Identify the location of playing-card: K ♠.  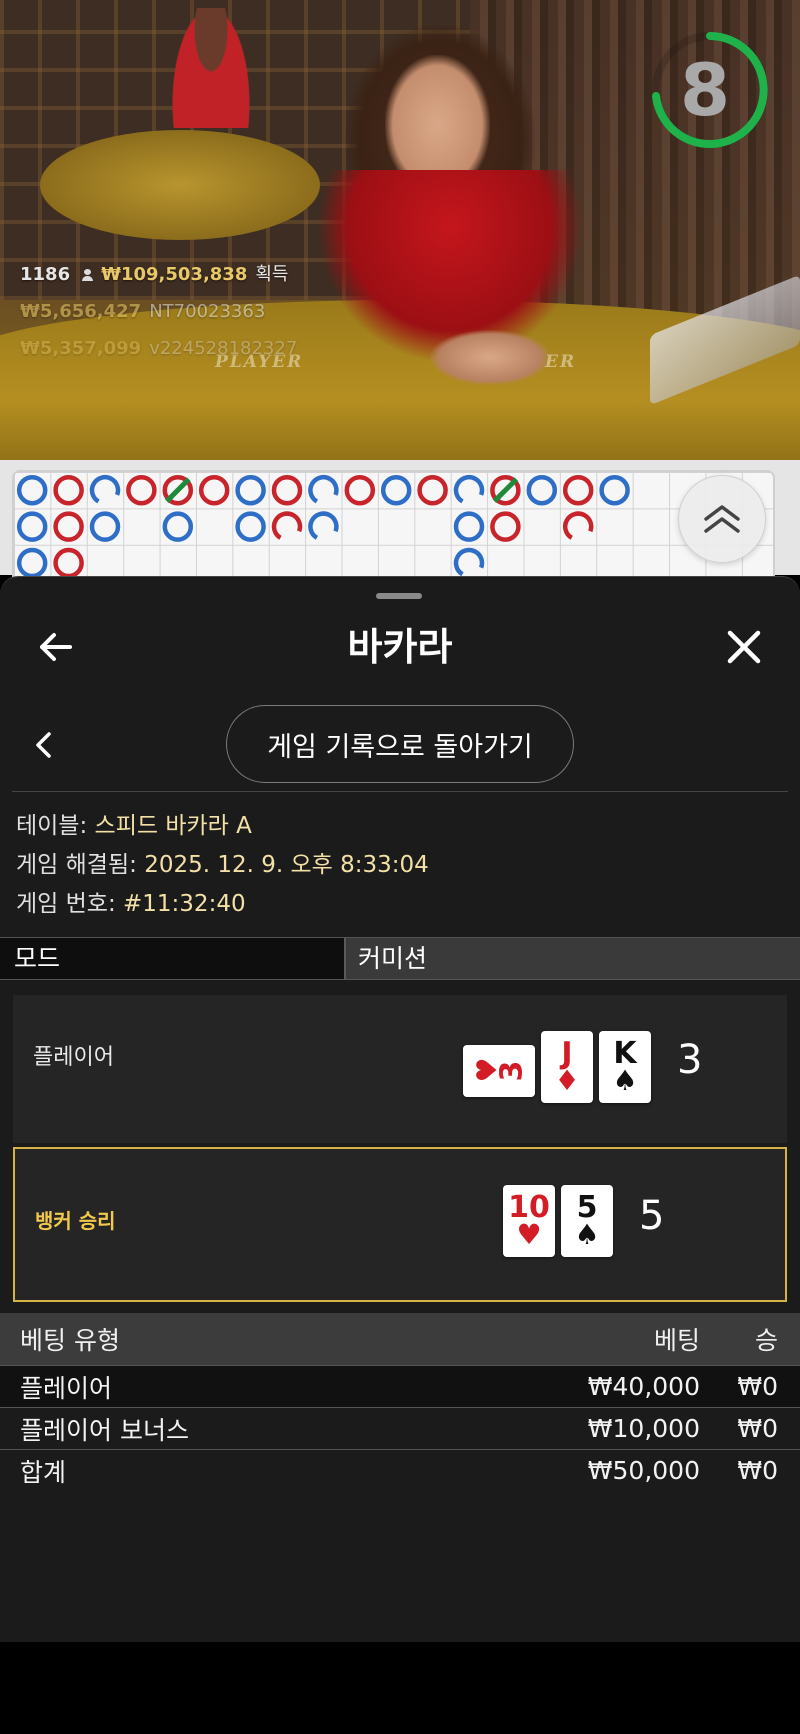
(625, 1067).